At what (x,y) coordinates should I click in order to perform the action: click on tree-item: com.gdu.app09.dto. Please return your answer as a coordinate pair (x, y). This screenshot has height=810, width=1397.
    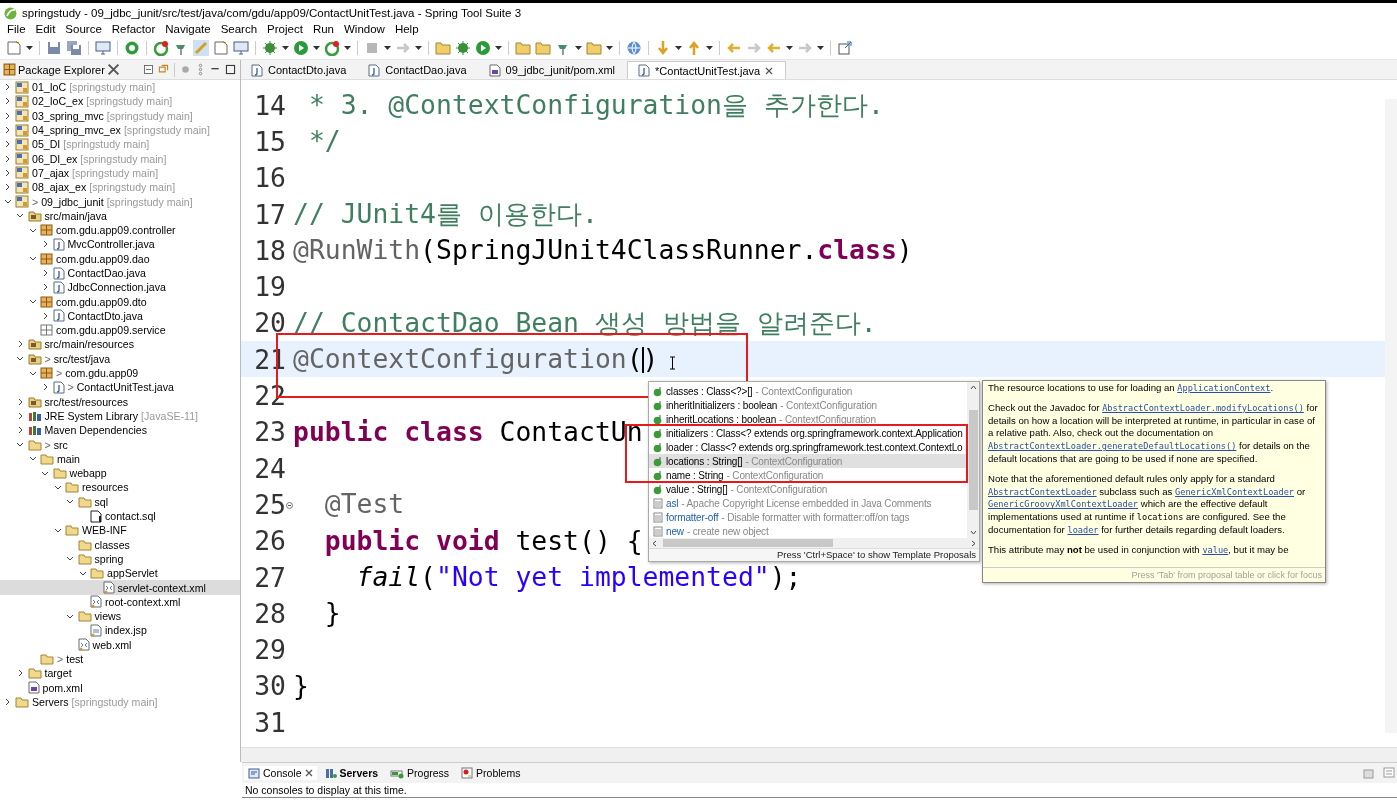
    Looking at the image, I should click on (120, 301).